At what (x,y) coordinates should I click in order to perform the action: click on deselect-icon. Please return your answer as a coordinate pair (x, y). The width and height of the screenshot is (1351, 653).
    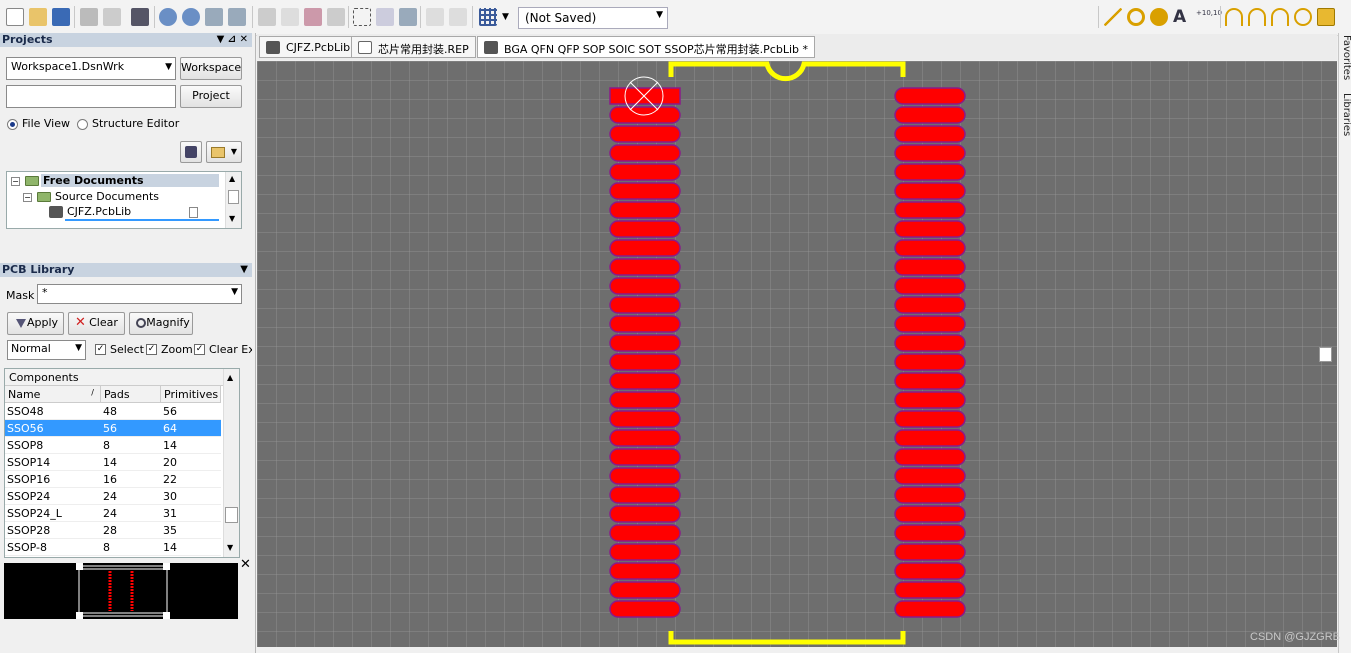
    Looking at the image, I should click on (408, 17).